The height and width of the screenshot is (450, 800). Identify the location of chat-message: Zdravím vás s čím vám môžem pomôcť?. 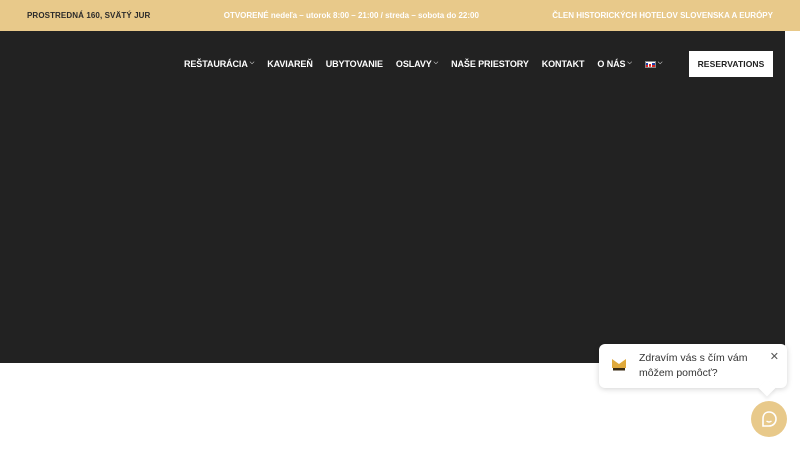
(693, 365).